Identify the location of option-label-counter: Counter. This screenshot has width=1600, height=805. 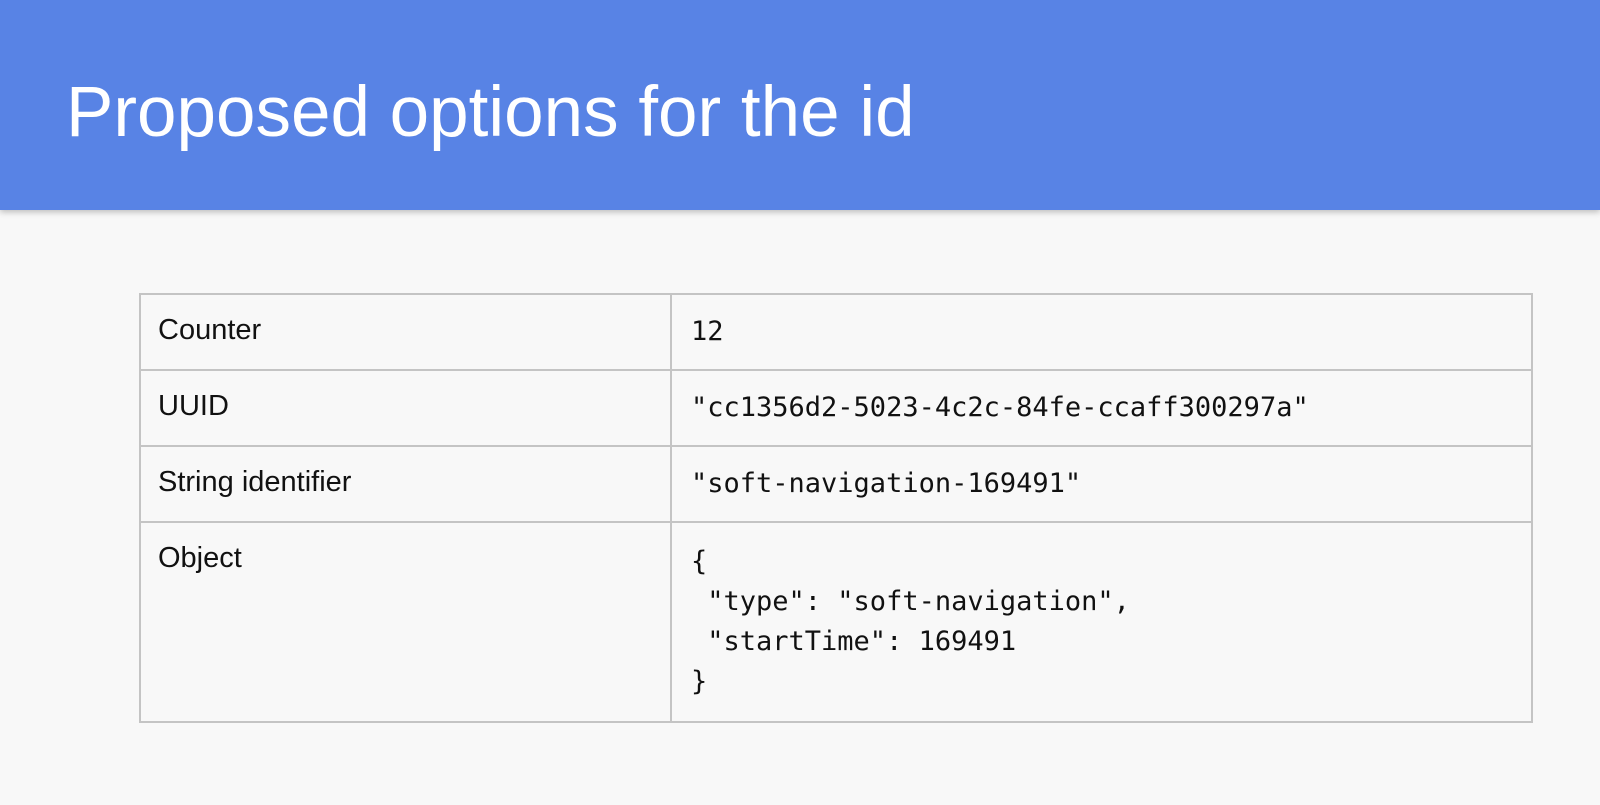
(210, 330).